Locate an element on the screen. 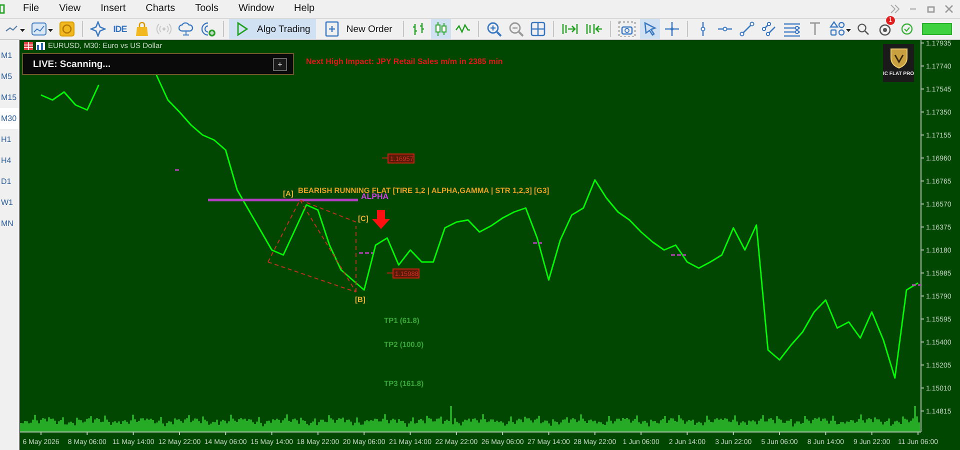  cloud-icon is located at coordinates (186, 29).